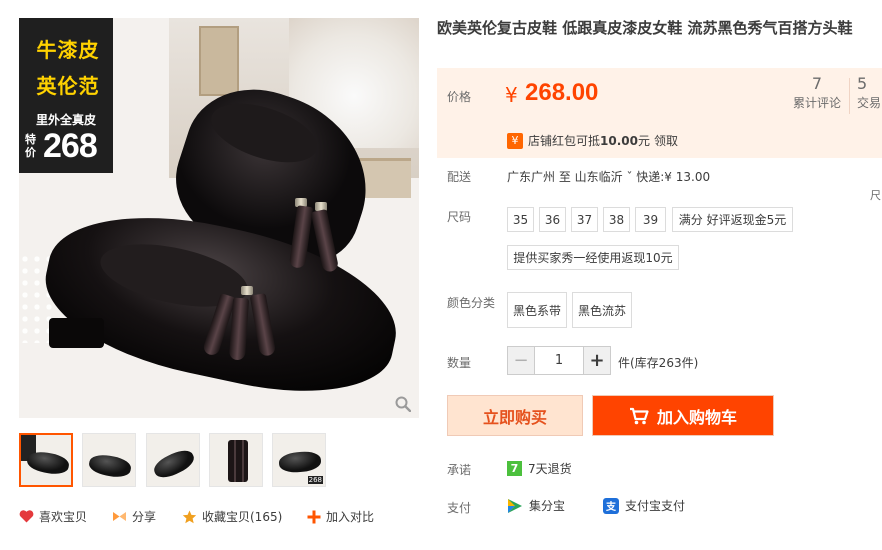 This screenshot has height=550, width=882. What do you see at coordinates (350, 517) in the screenshot?
I see `compare-label: 加入对比` at bounding box center [350, 517].